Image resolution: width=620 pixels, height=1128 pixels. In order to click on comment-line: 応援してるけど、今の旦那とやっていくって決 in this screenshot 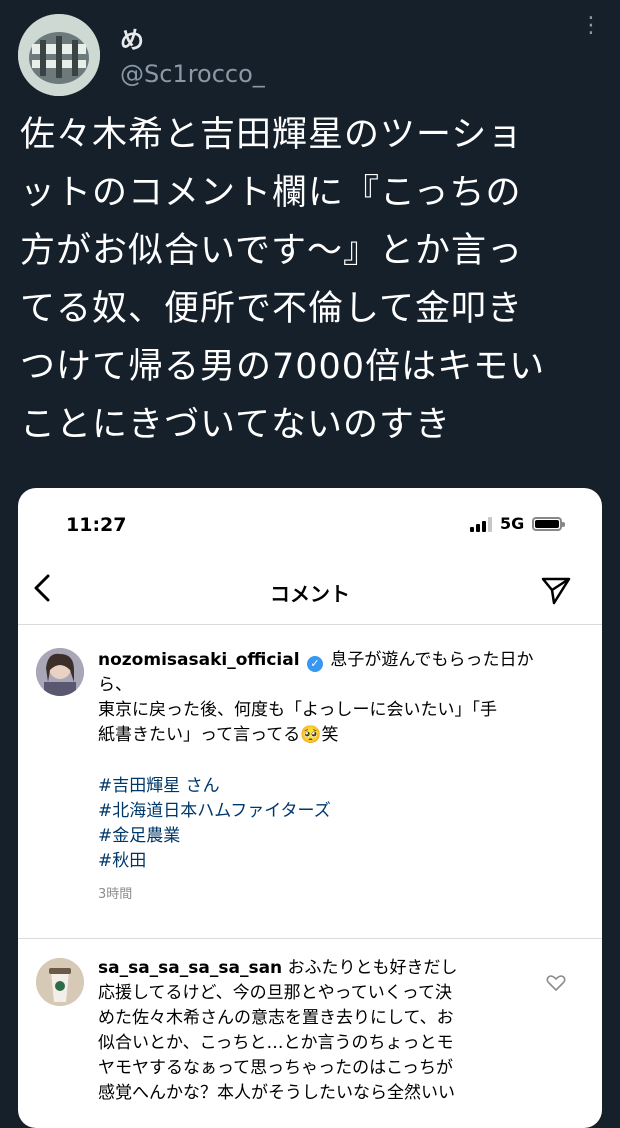, I will do `click(275, 993)`.